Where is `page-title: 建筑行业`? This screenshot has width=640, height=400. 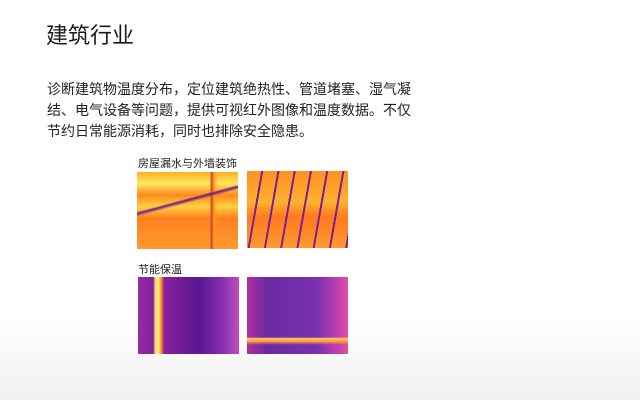
page-title: 建筑行业 is located at coordinates (90, 36).